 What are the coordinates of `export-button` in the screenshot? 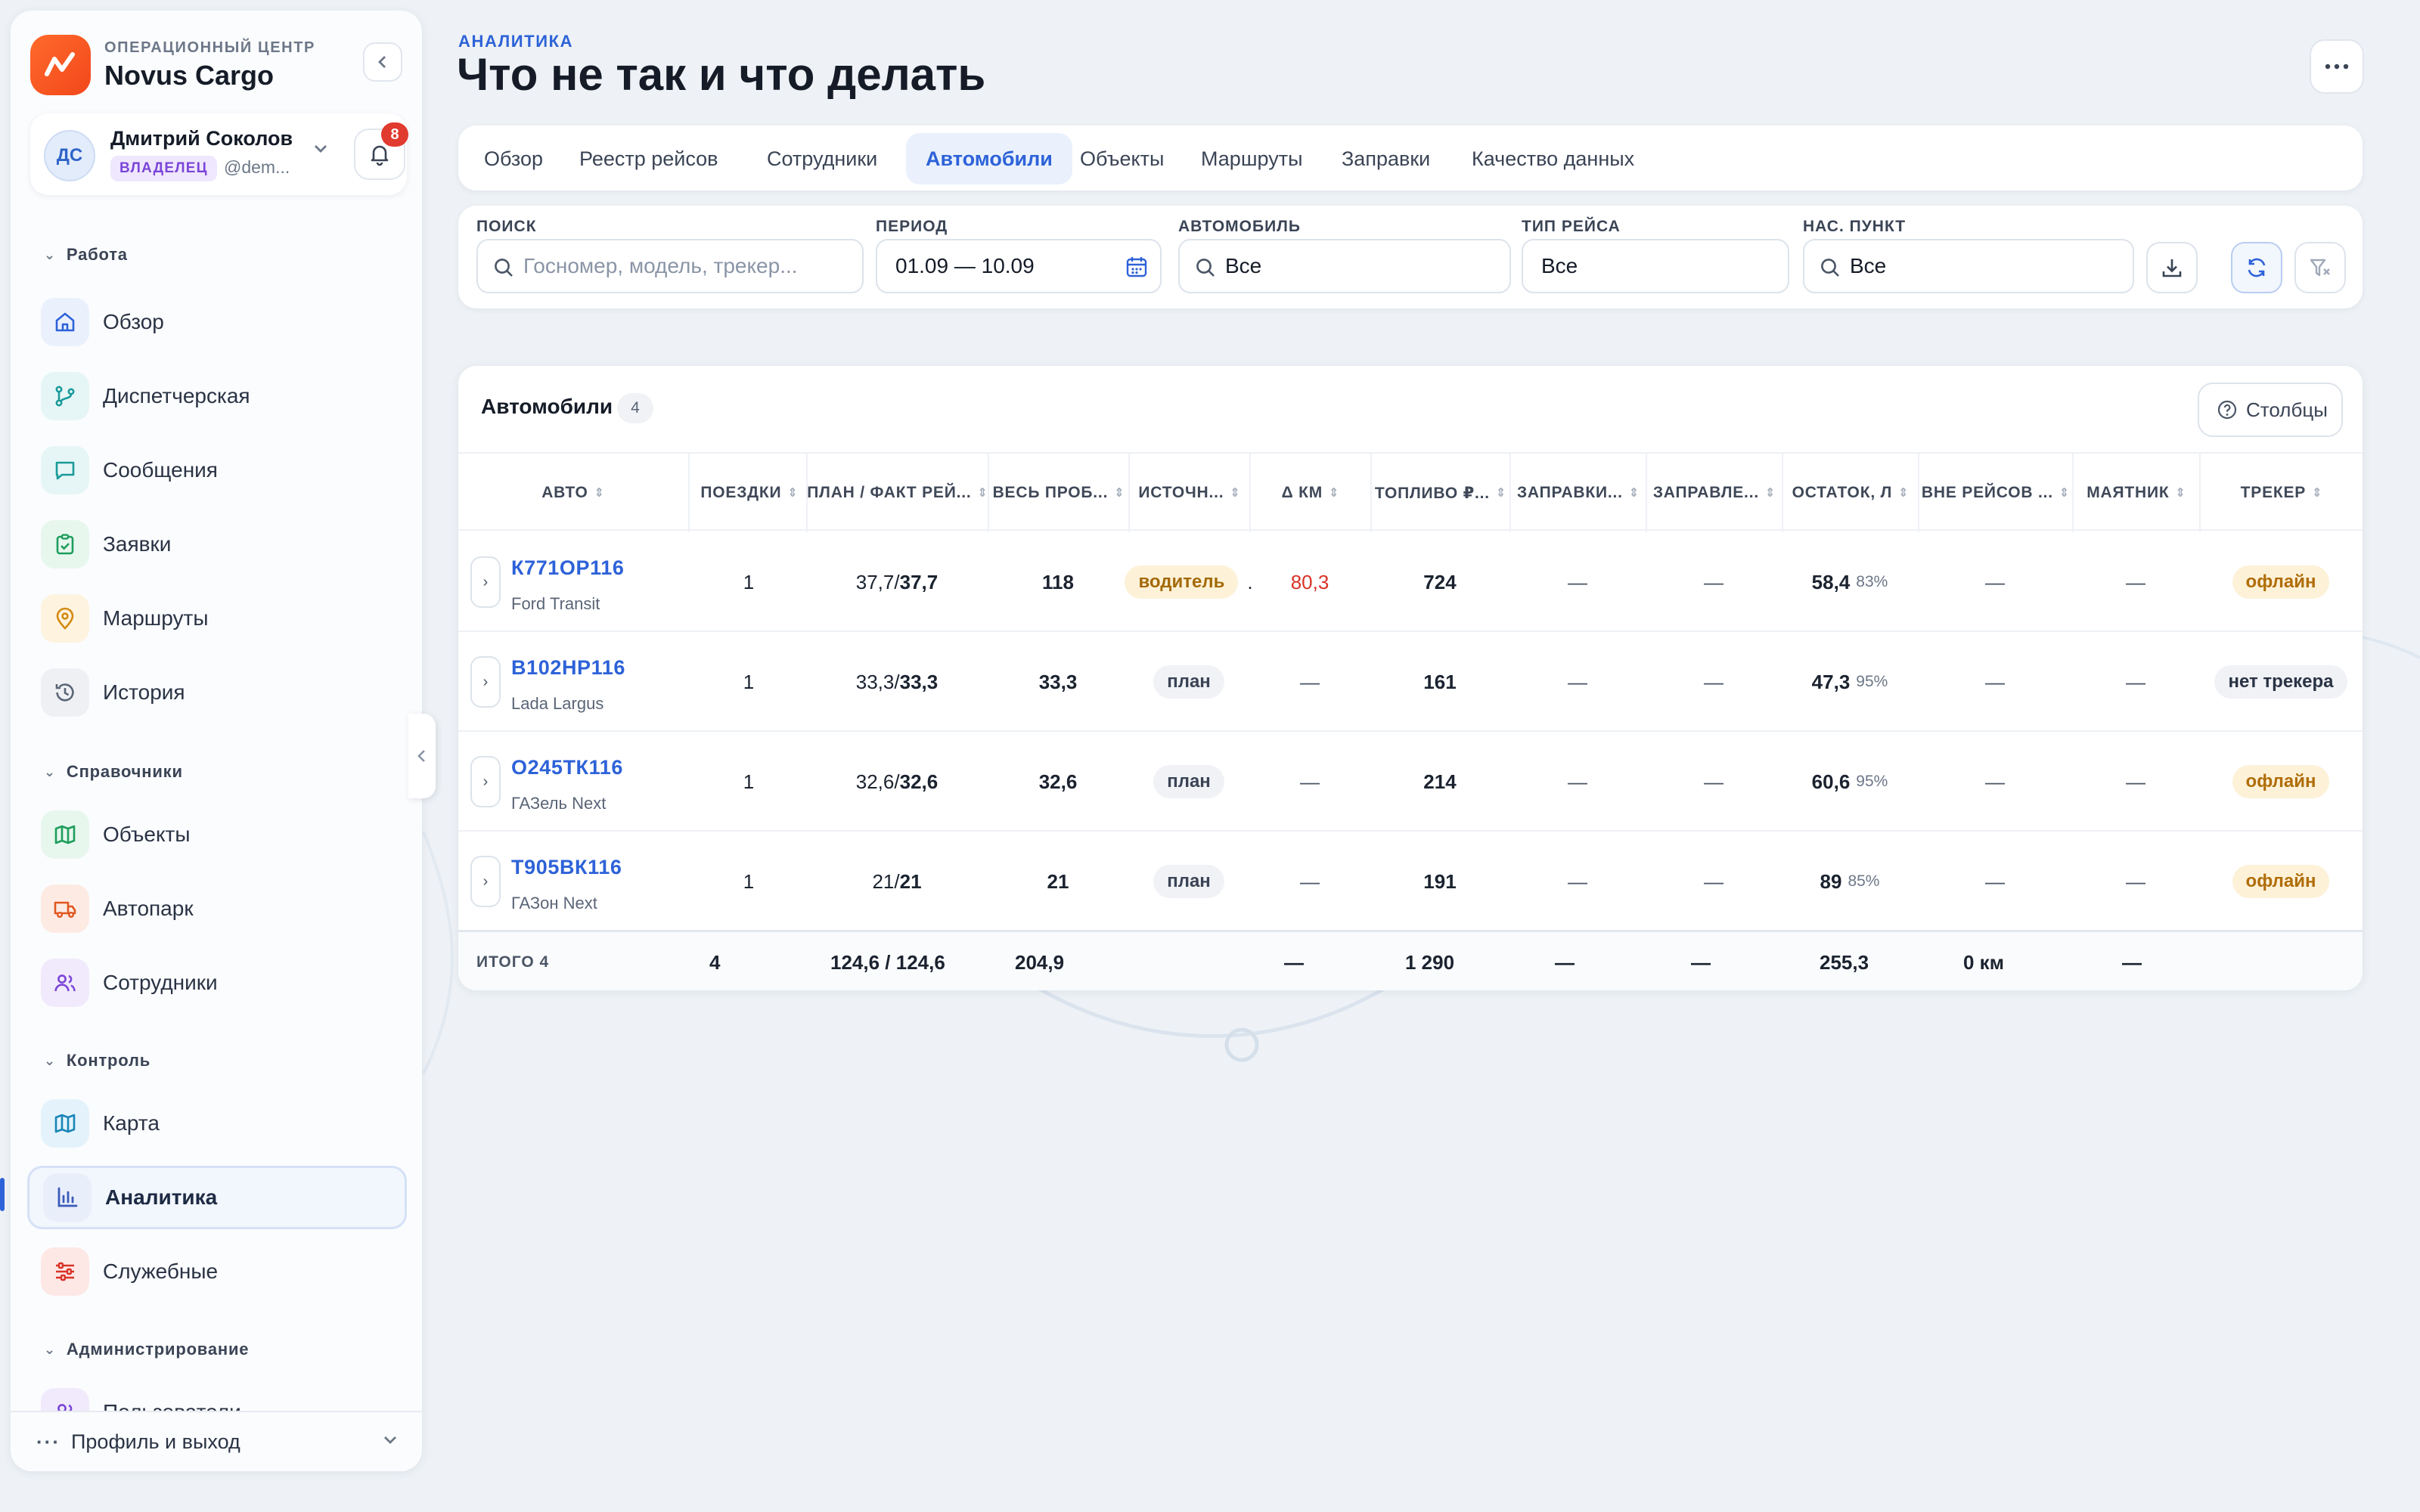 It's located at (2172, 267).